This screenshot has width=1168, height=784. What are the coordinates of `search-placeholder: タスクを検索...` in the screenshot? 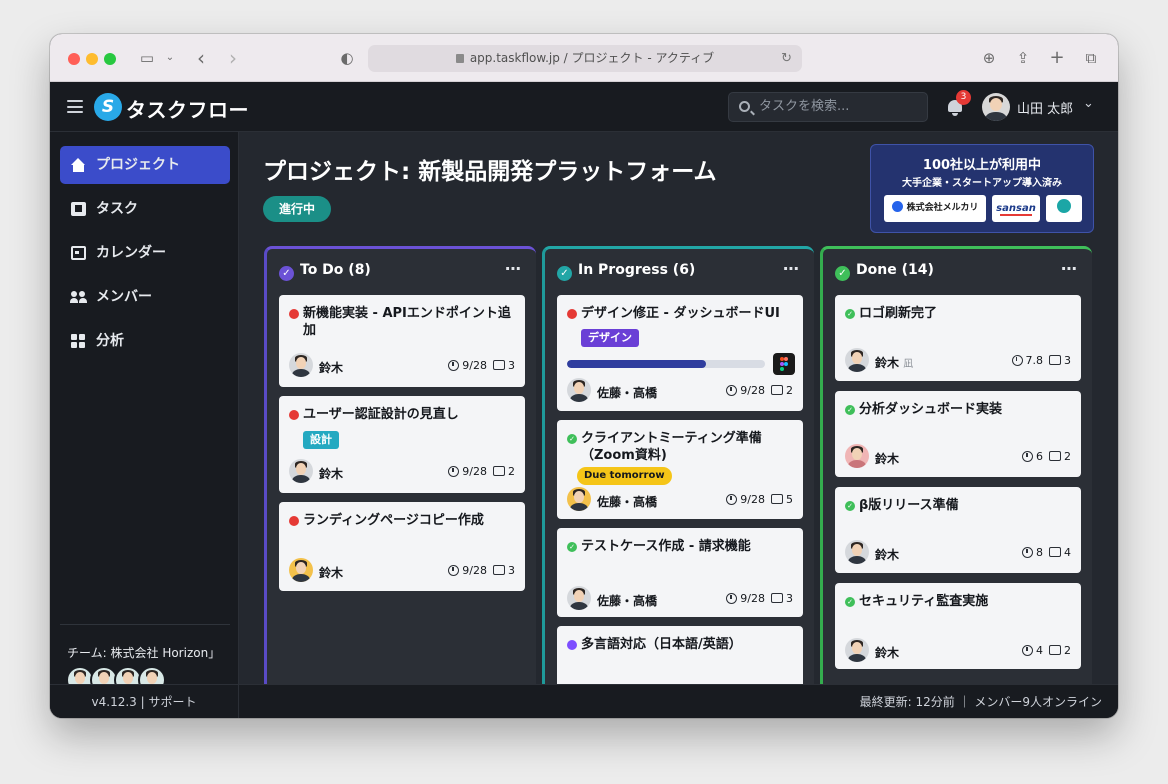 It's located at (804, 106).